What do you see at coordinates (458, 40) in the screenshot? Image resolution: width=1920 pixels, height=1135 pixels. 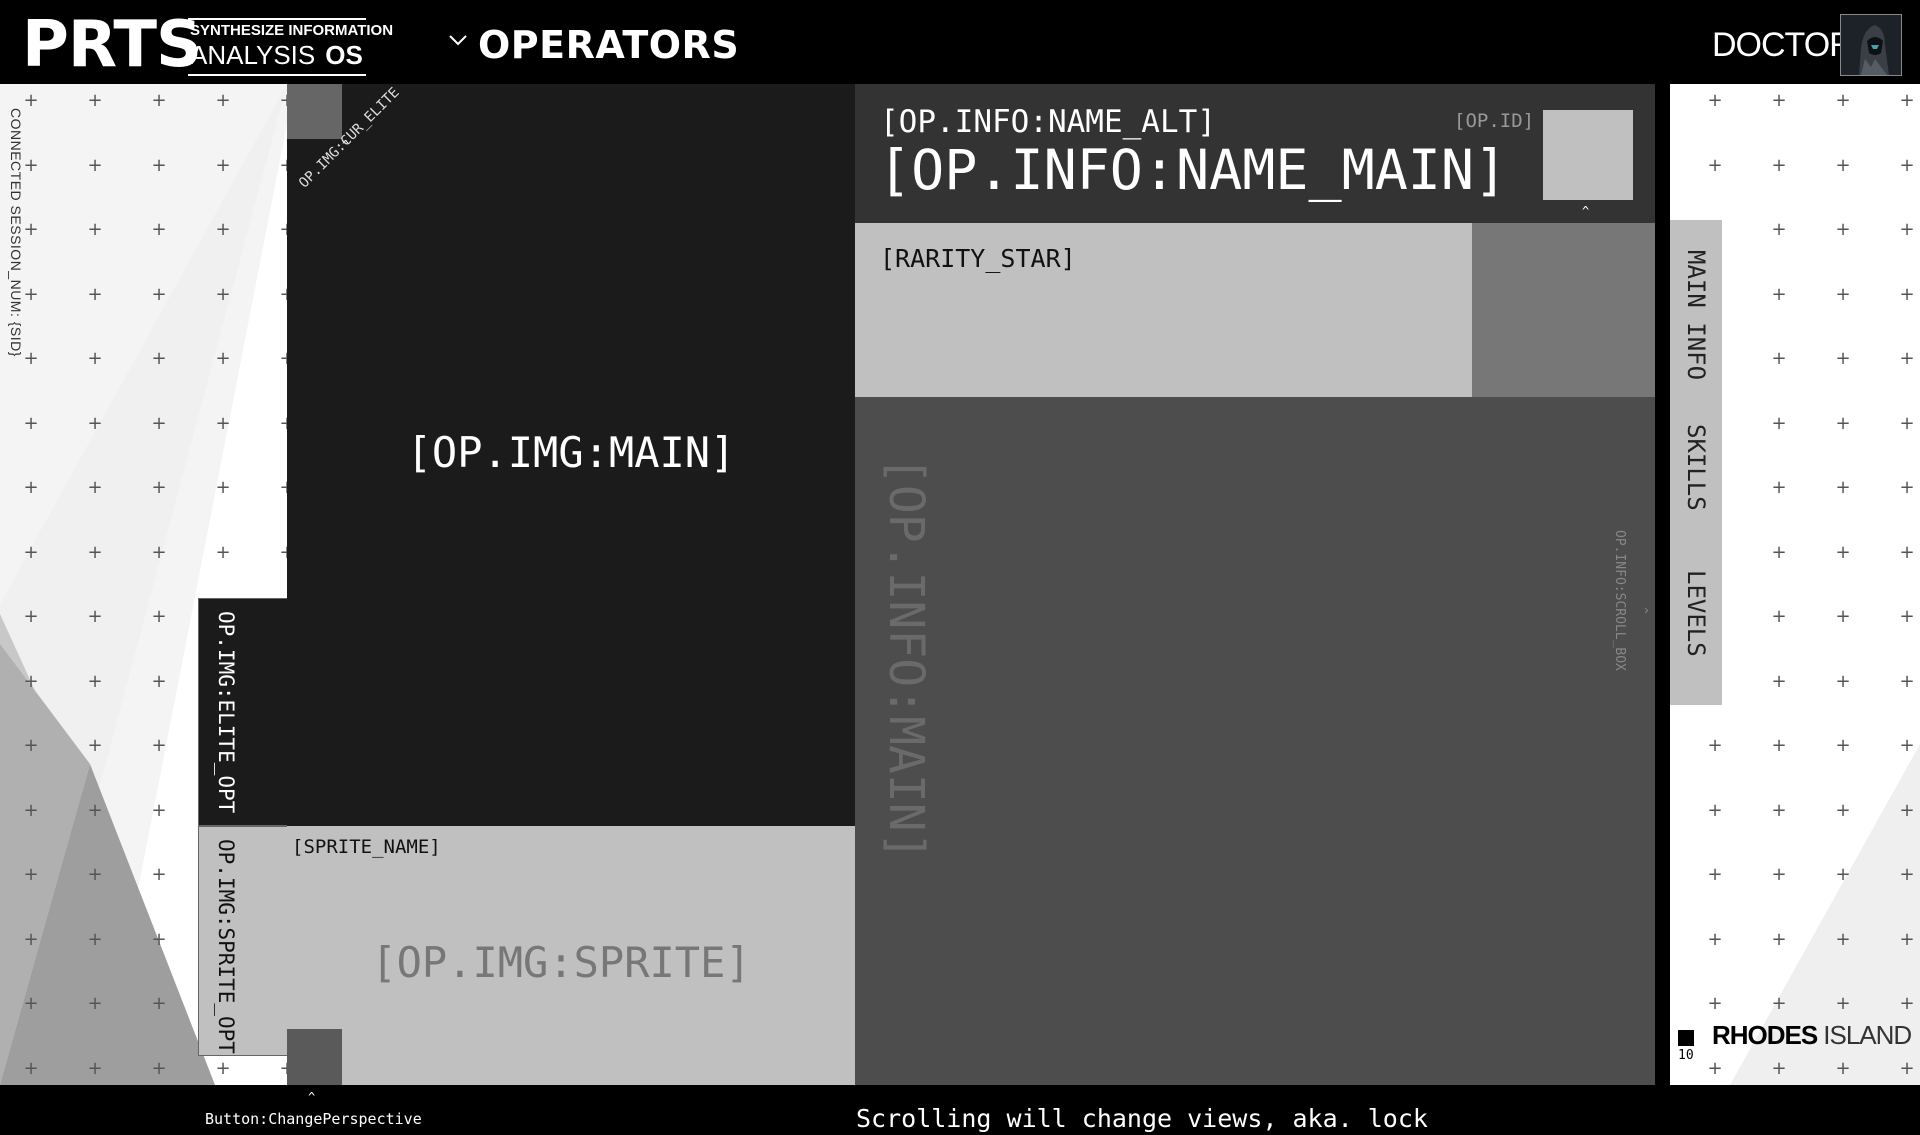 I see `chevron-down-icon` at bounding box center [458, 40].